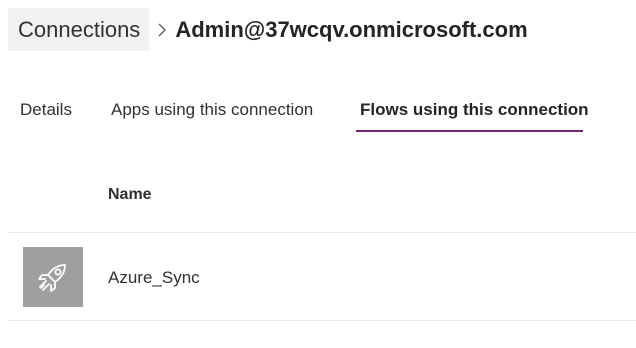 The image size is (636, 348). Describe the element at coordinates (154, 278) in the screenshot. I see `flow-name: Azure_Sync` at that location.